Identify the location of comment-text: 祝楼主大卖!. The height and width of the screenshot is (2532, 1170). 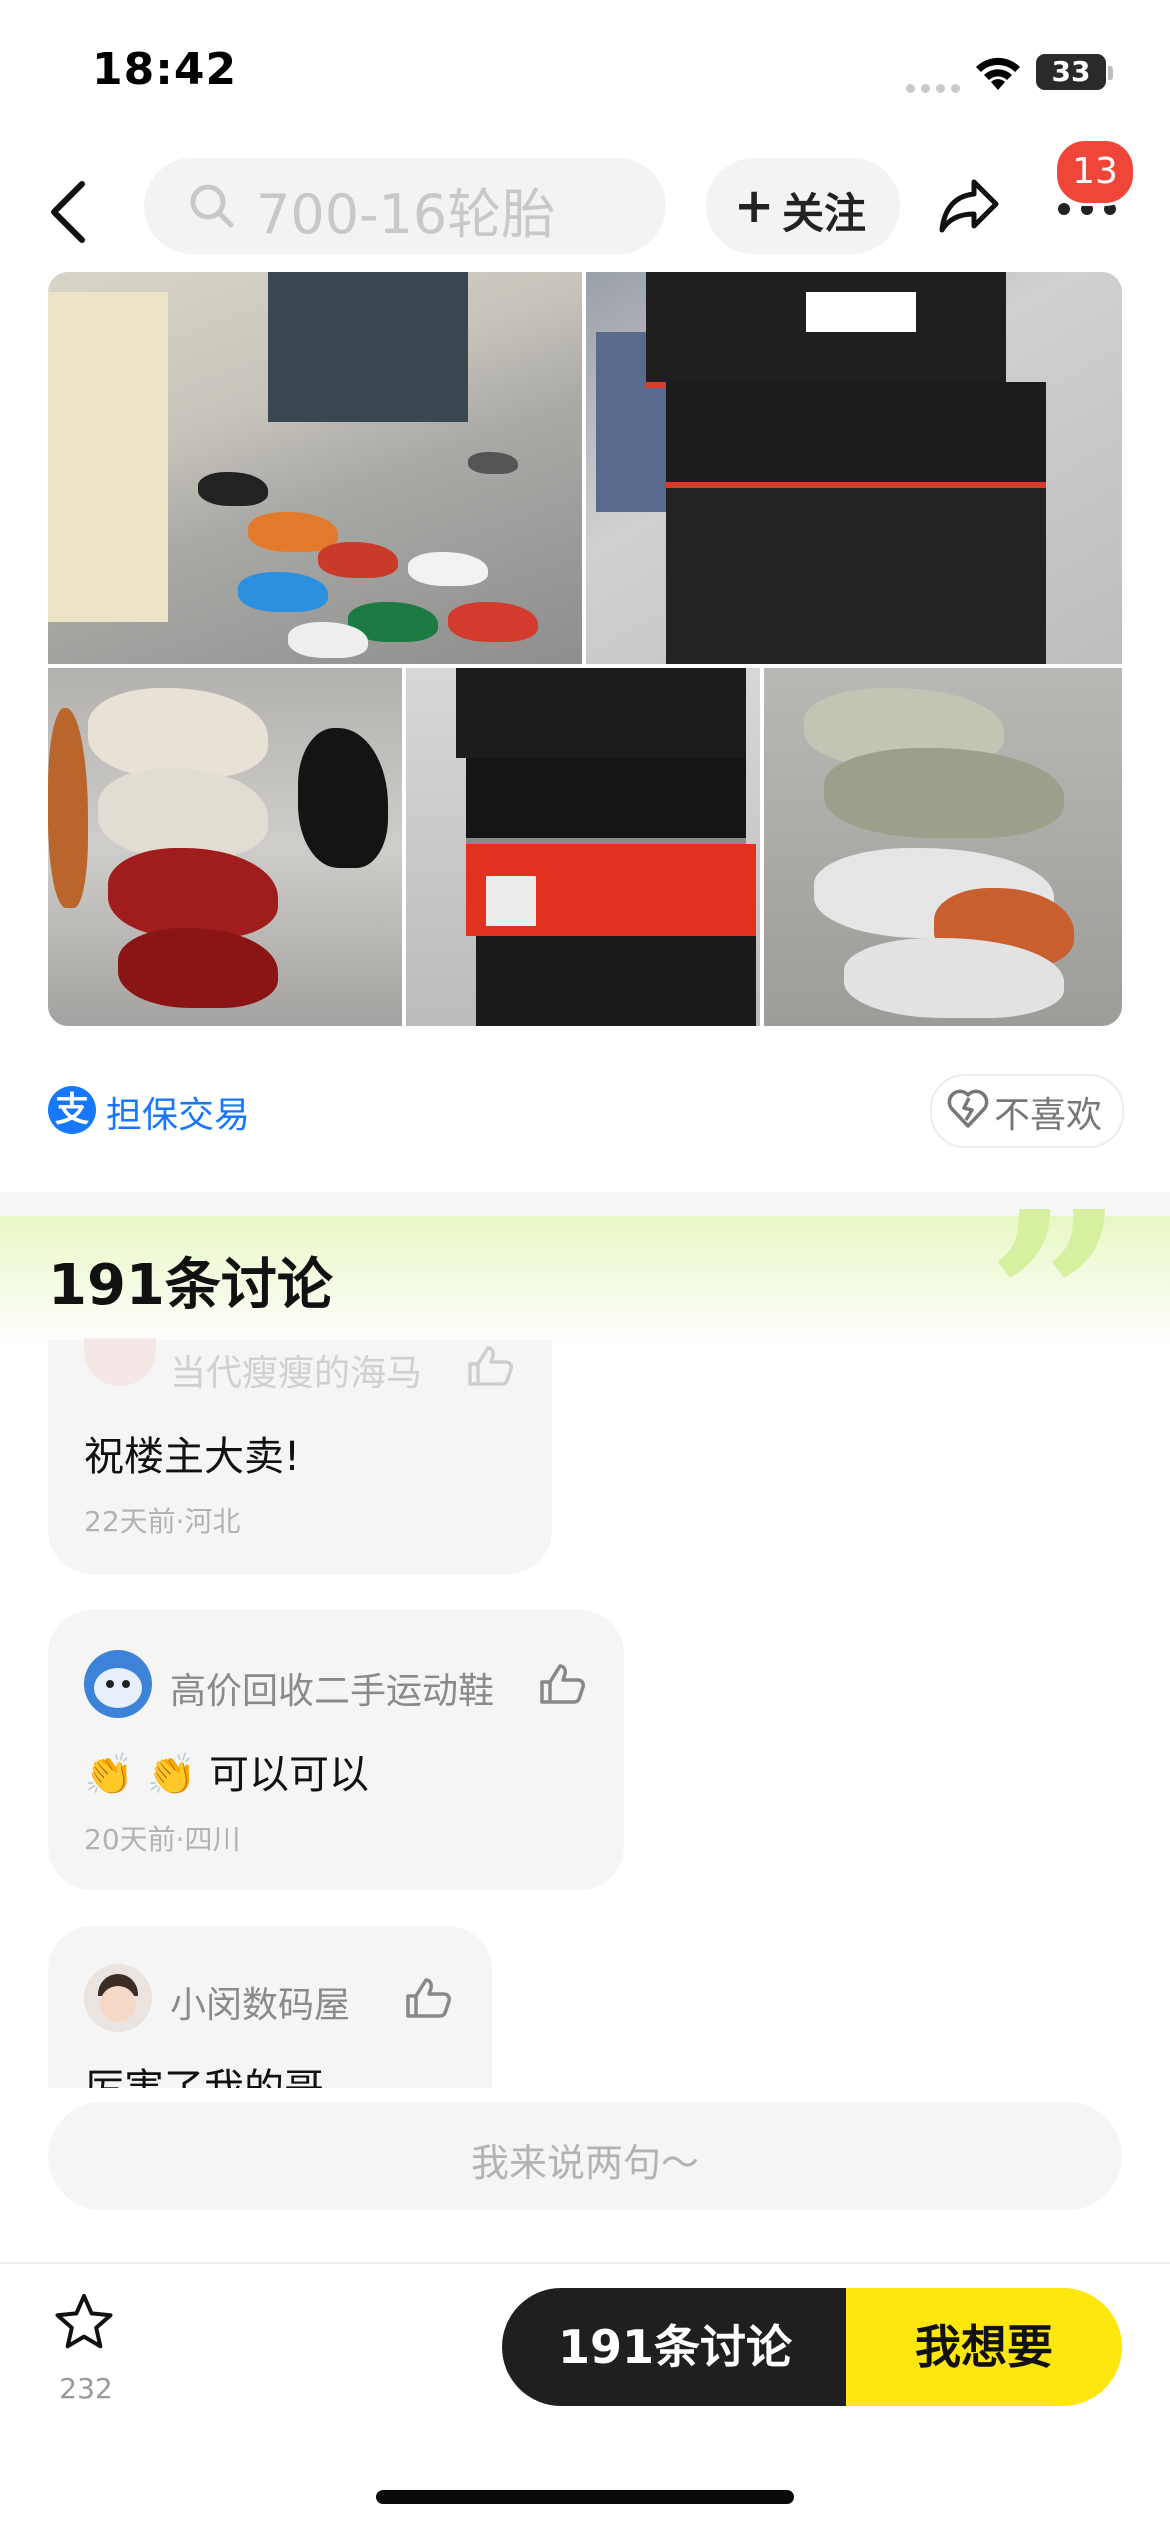
(192, 1457).